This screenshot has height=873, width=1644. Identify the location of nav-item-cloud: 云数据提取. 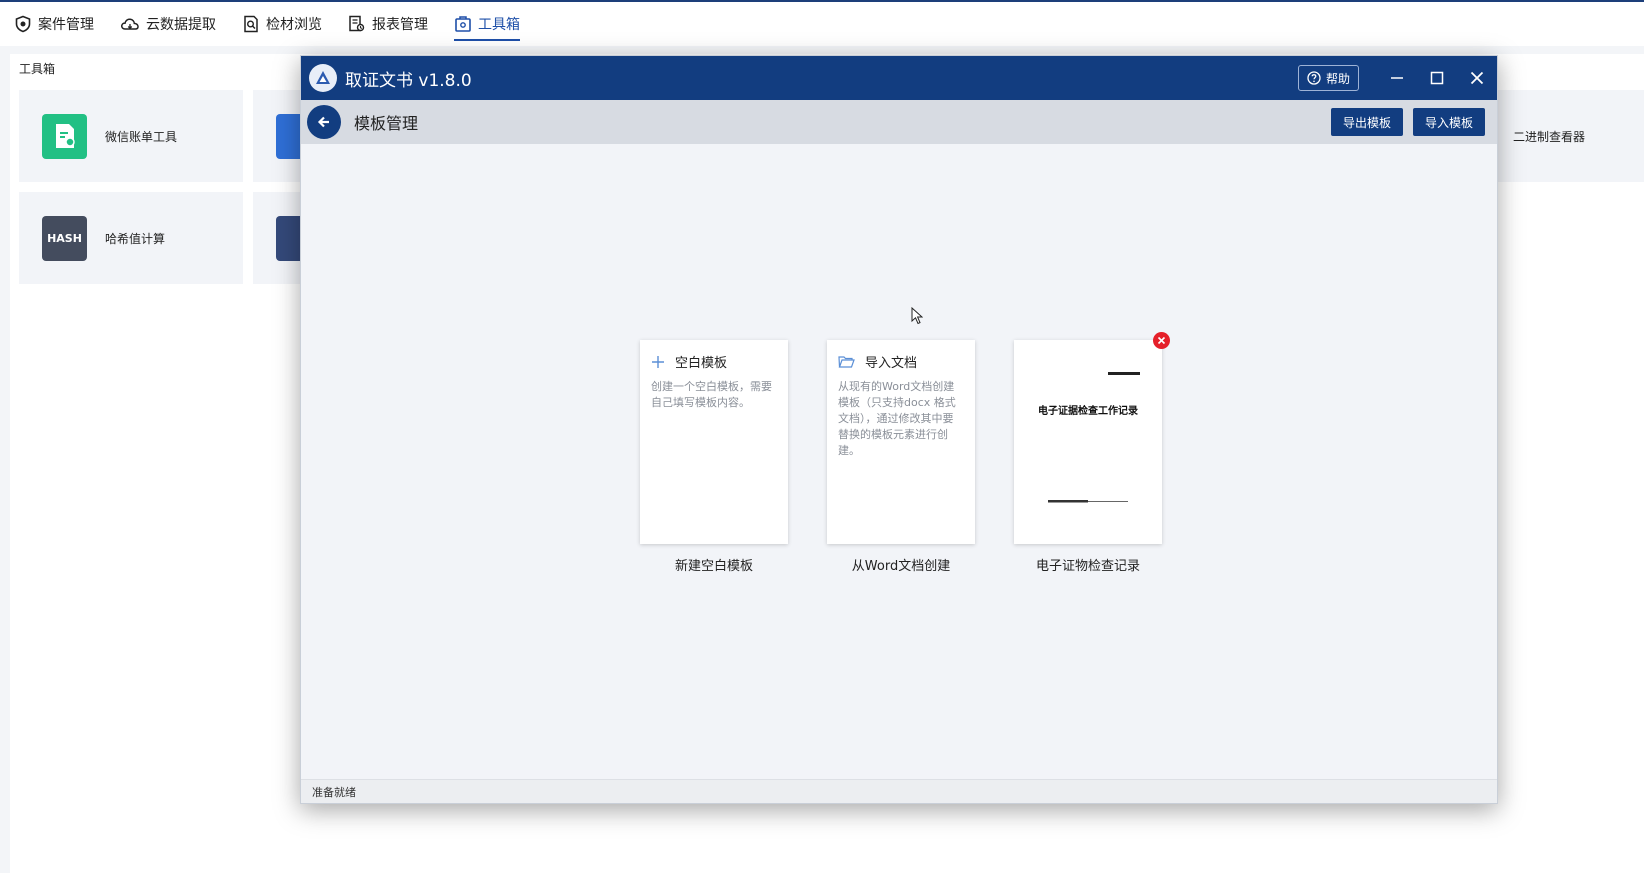
(168, 24).